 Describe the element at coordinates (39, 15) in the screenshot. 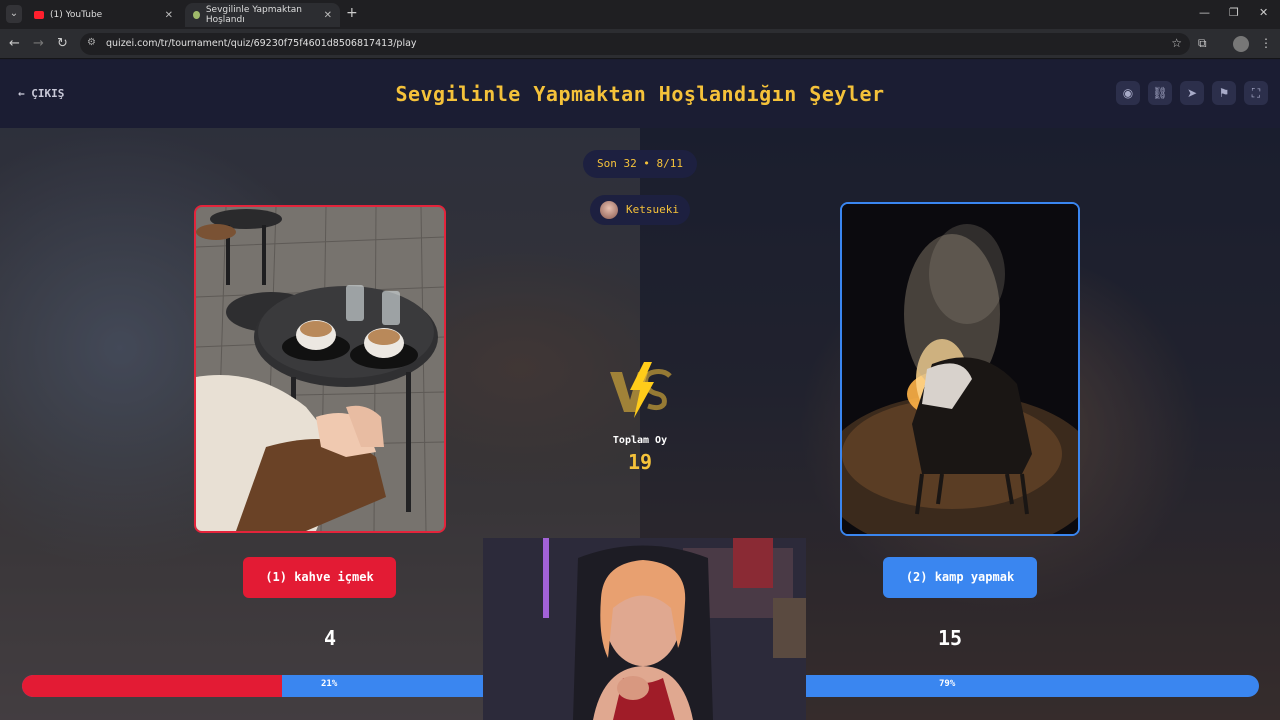

I see `youtube-icon` at that location.